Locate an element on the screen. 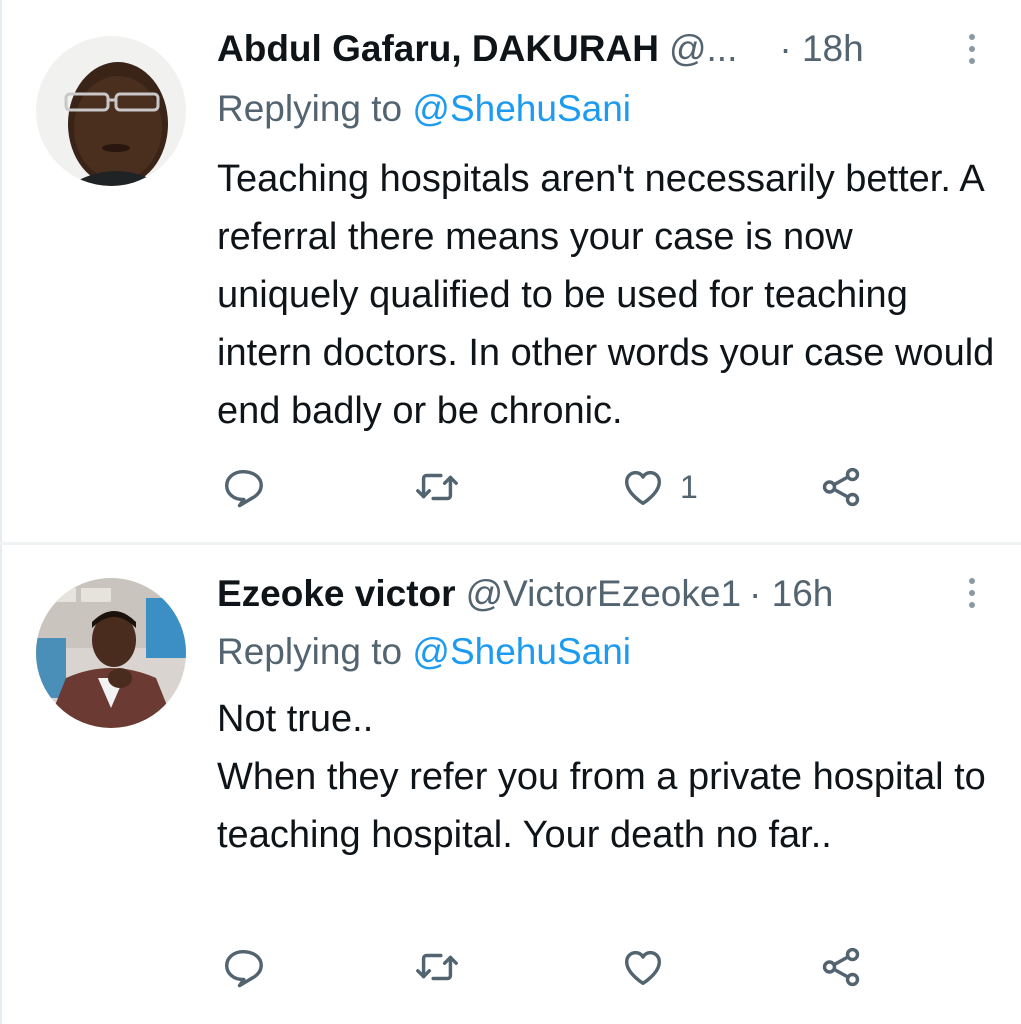 This screenshot has width=1021, height=1024. tweet-header: Ezeoke victor @VictorEzeoke1 · 16h is located at coordinates (604, 594).